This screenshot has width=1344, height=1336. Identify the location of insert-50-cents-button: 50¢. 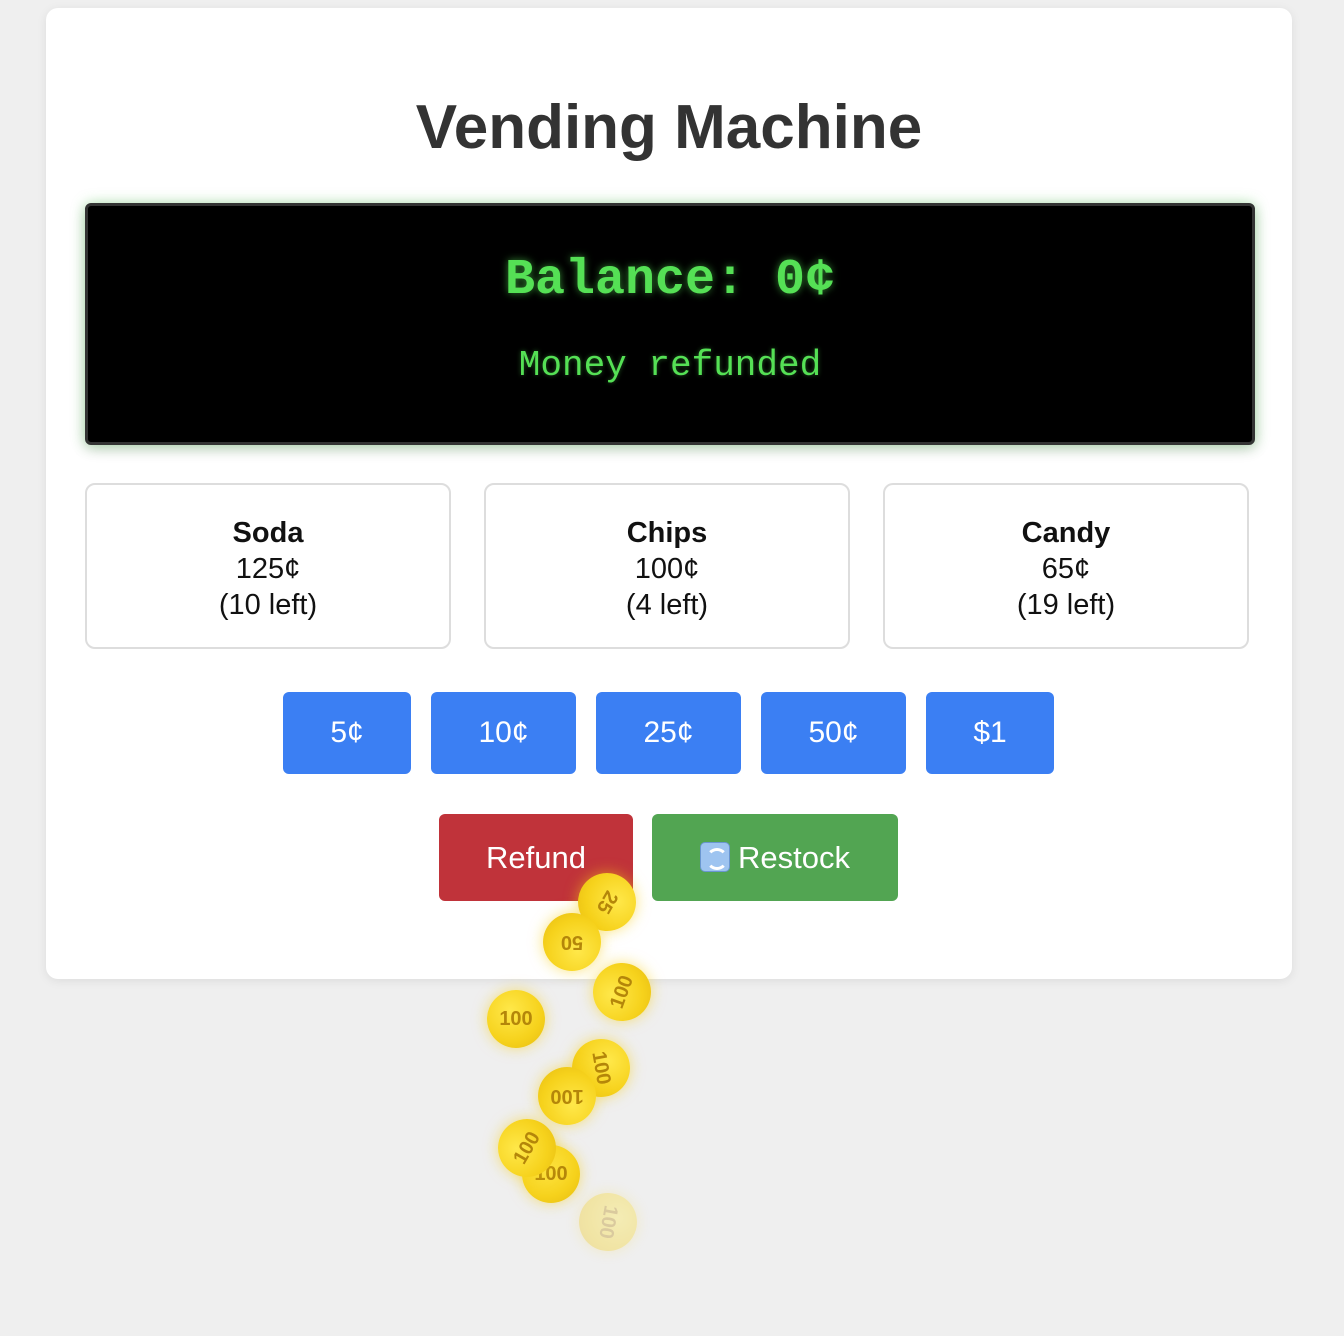
(833, 733).